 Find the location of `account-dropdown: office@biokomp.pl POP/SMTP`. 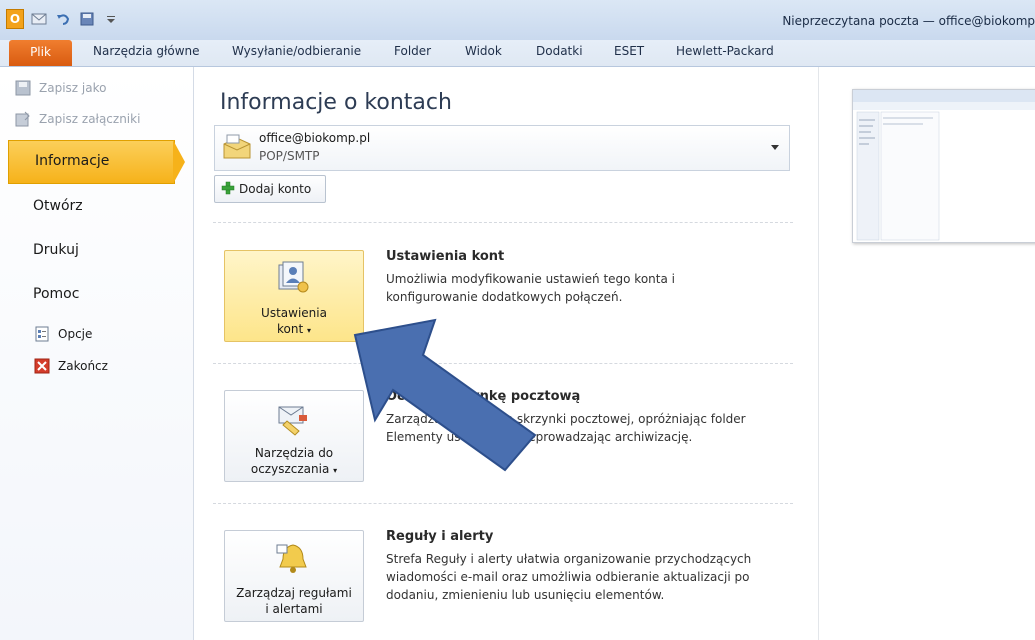

account-dropdown: office@biokomp.pl POP/SMTP is located at coordinates (502, 148).